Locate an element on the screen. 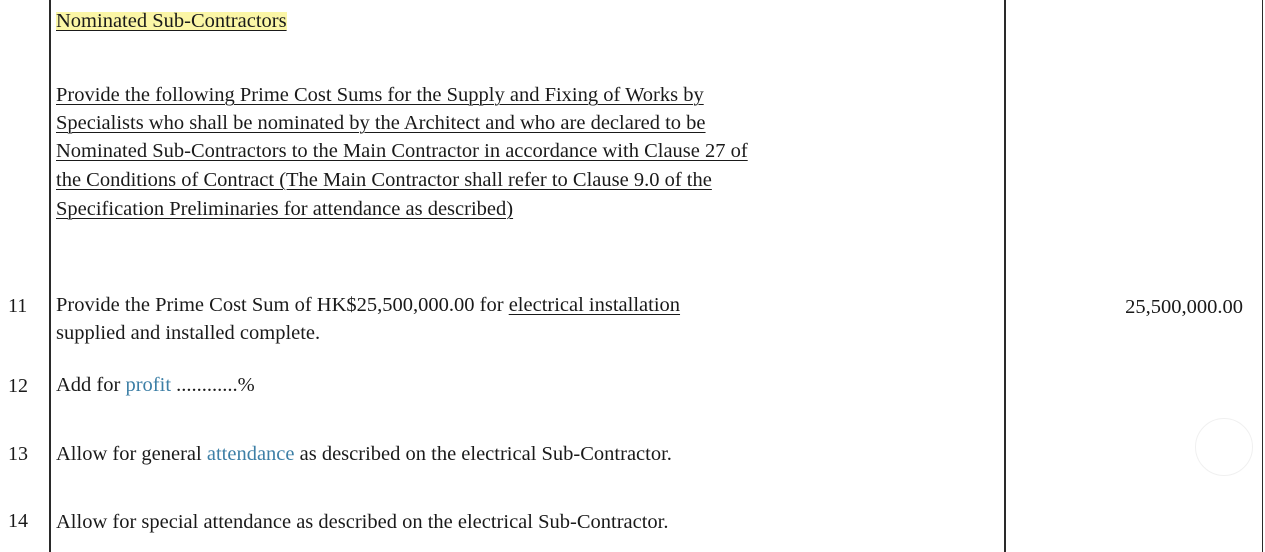 This screenshot has width=1265, height=552. section-heading-text: Nominated Sub-Contractors is located at coordinates (171, 21).